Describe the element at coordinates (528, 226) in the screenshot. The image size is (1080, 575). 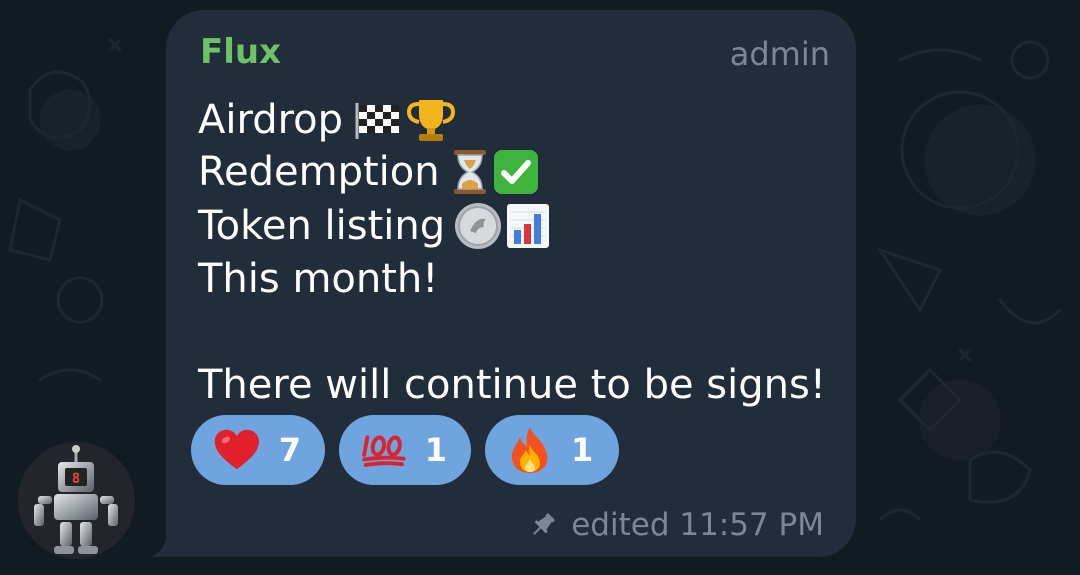
I see `bar-chart-icon` at that location.